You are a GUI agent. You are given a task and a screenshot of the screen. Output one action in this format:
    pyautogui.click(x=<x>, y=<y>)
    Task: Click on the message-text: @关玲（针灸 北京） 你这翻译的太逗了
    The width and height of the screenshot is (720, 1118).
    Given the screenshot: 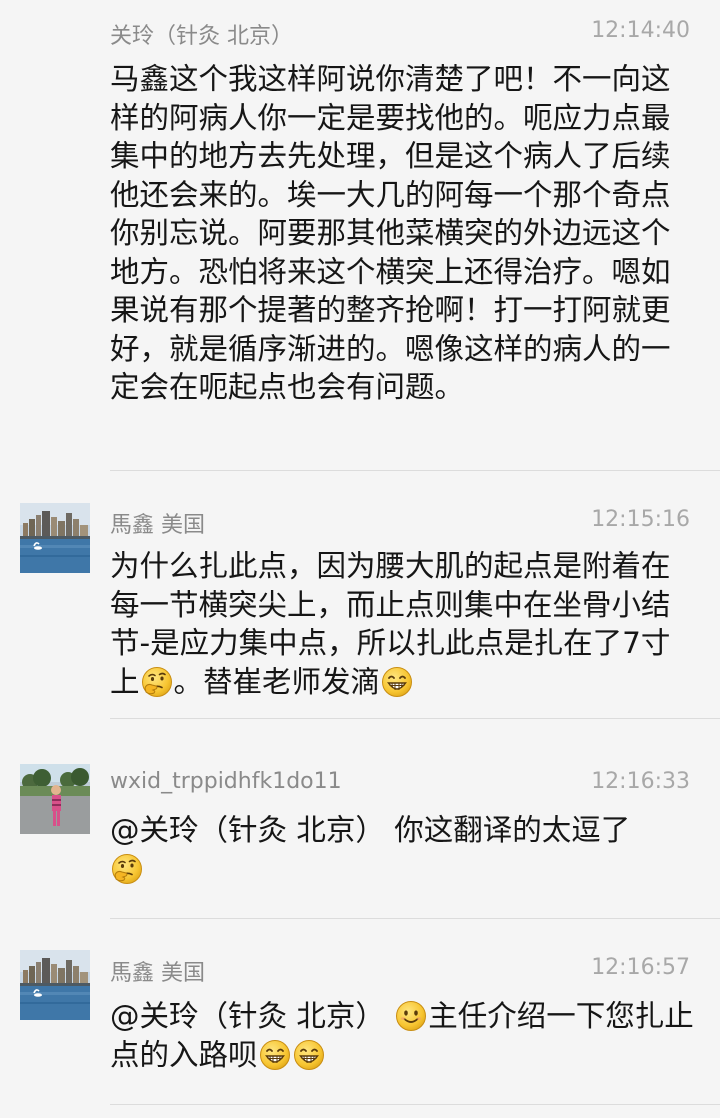 What is the action you would take?
    pyautogui.click(x=402, y=849)
    